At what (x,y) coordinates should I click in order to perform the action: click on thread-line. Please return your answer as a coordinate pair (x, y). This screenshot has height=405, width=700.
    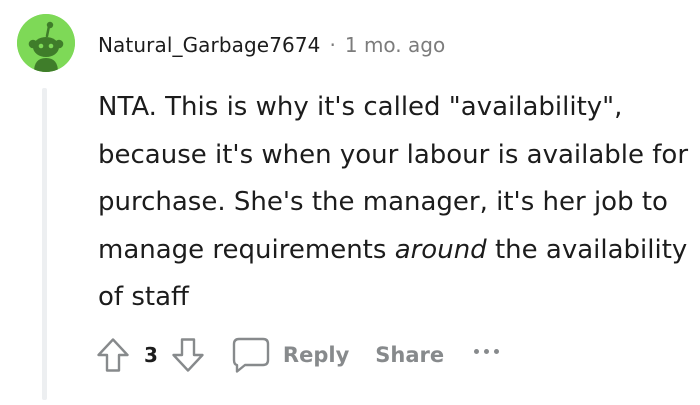
    Looking at the image, I should click on (44, 244).